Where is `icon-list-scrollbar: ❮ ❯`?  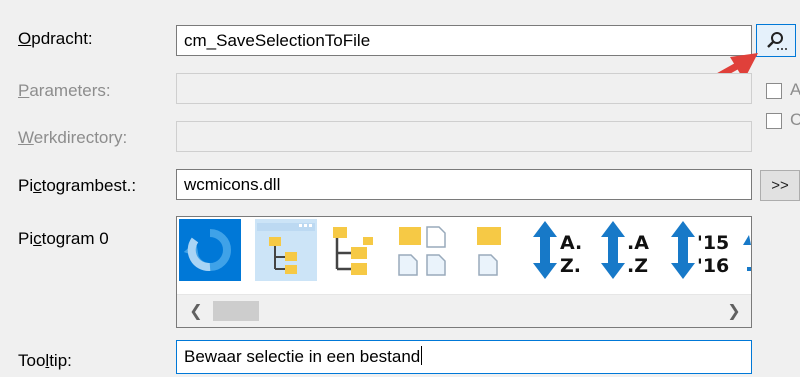 icon-list-scrollbar: ❮ ❯ is located at coordinates (464, 310).